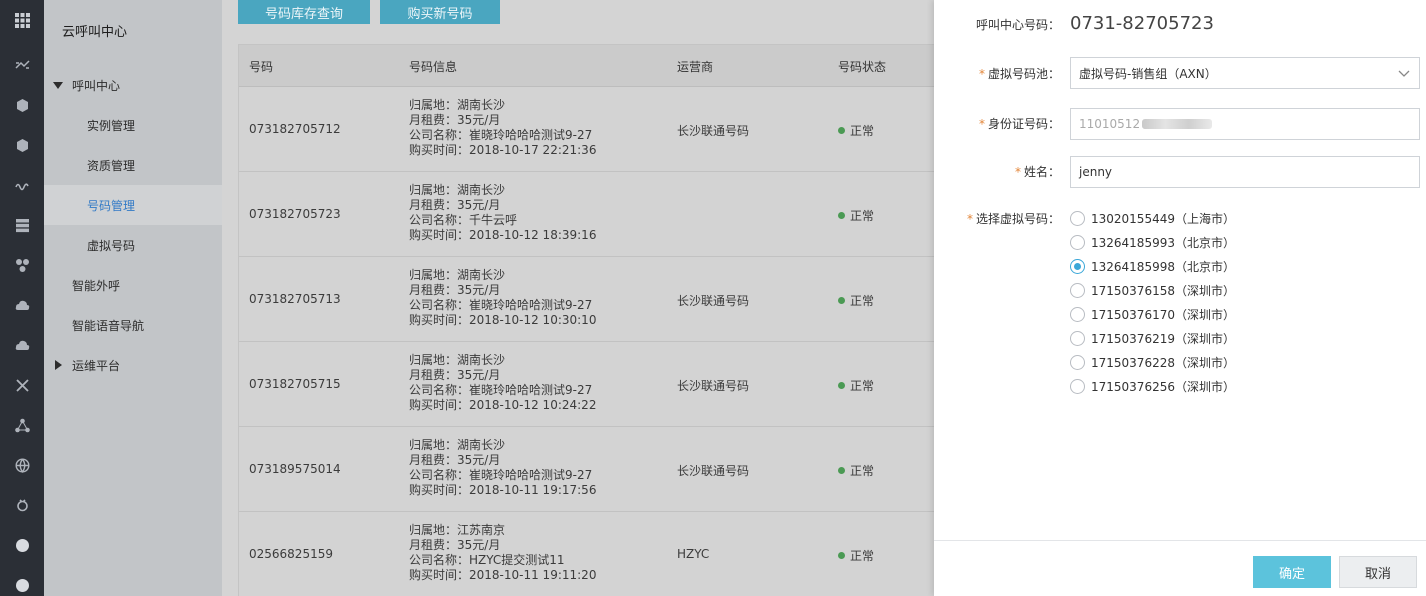  What do you see at coordinates (22, 20) in the screenshot?
I see `grid-icon` at bounding box center [22, 20].